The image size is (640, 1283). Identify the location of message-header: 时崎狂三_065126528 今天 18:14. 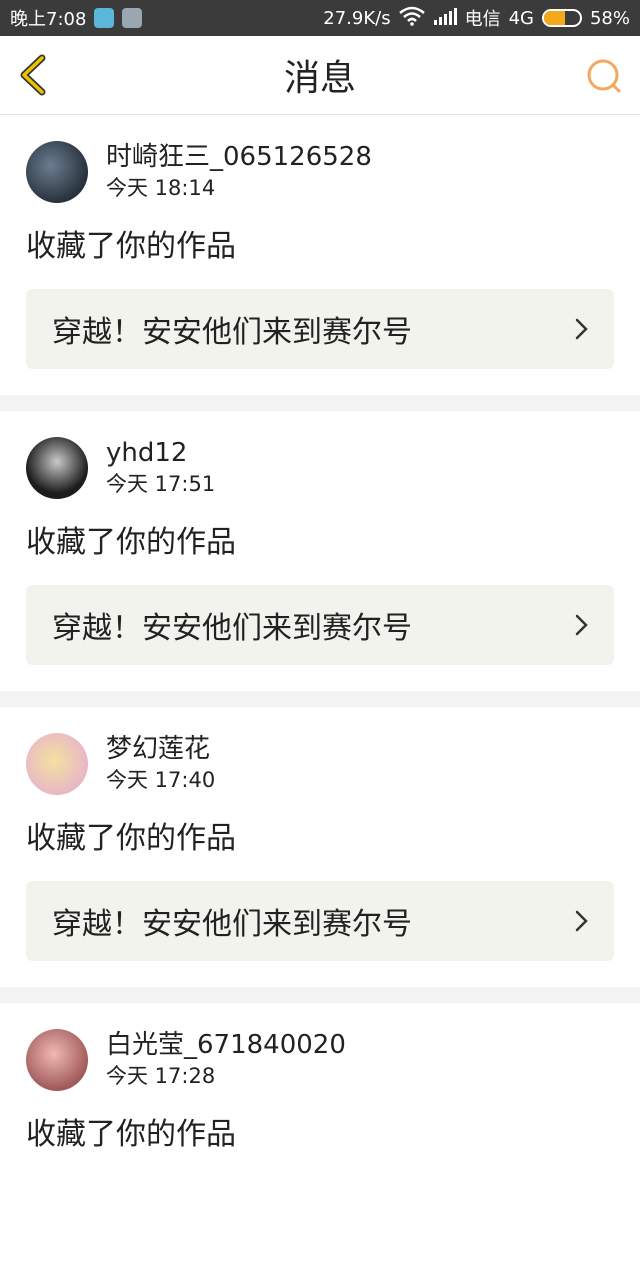
(320, 172).